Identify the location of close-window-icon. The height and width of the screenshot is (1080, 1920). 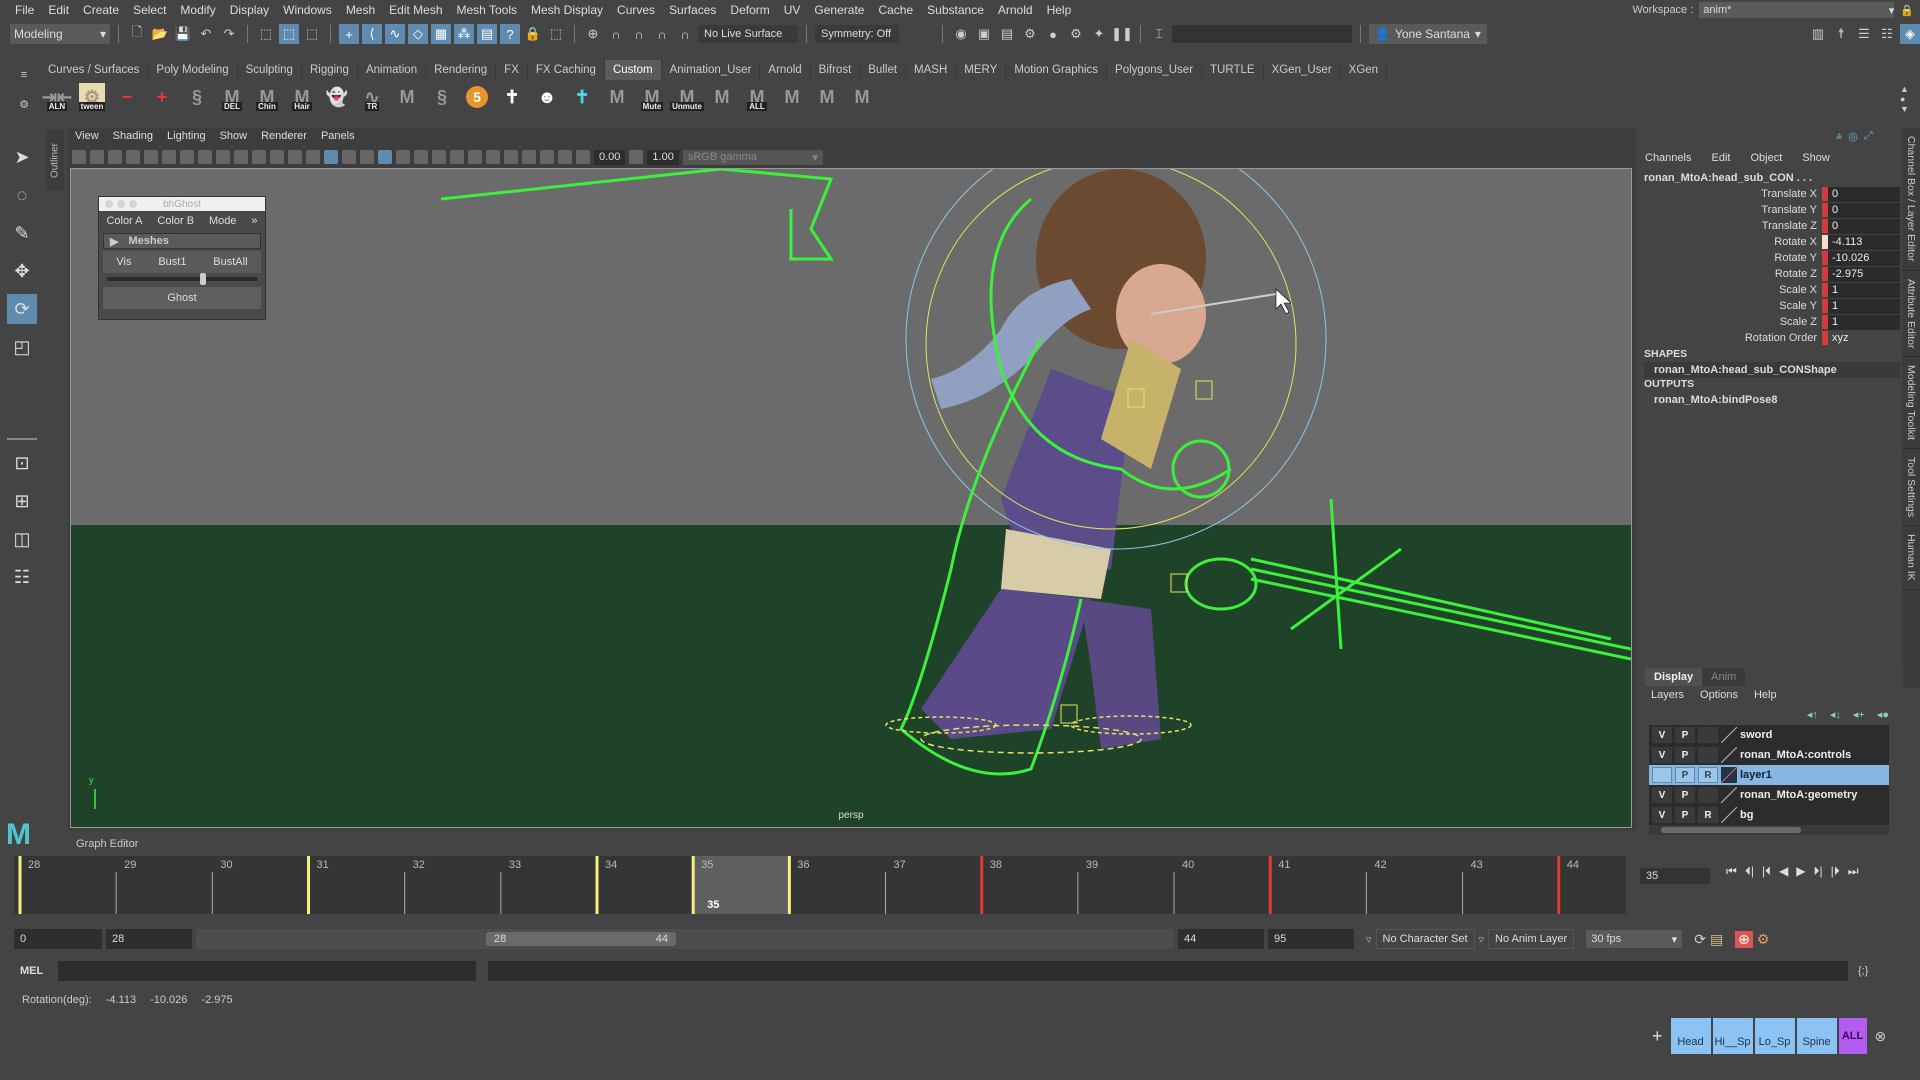
(109, 204).